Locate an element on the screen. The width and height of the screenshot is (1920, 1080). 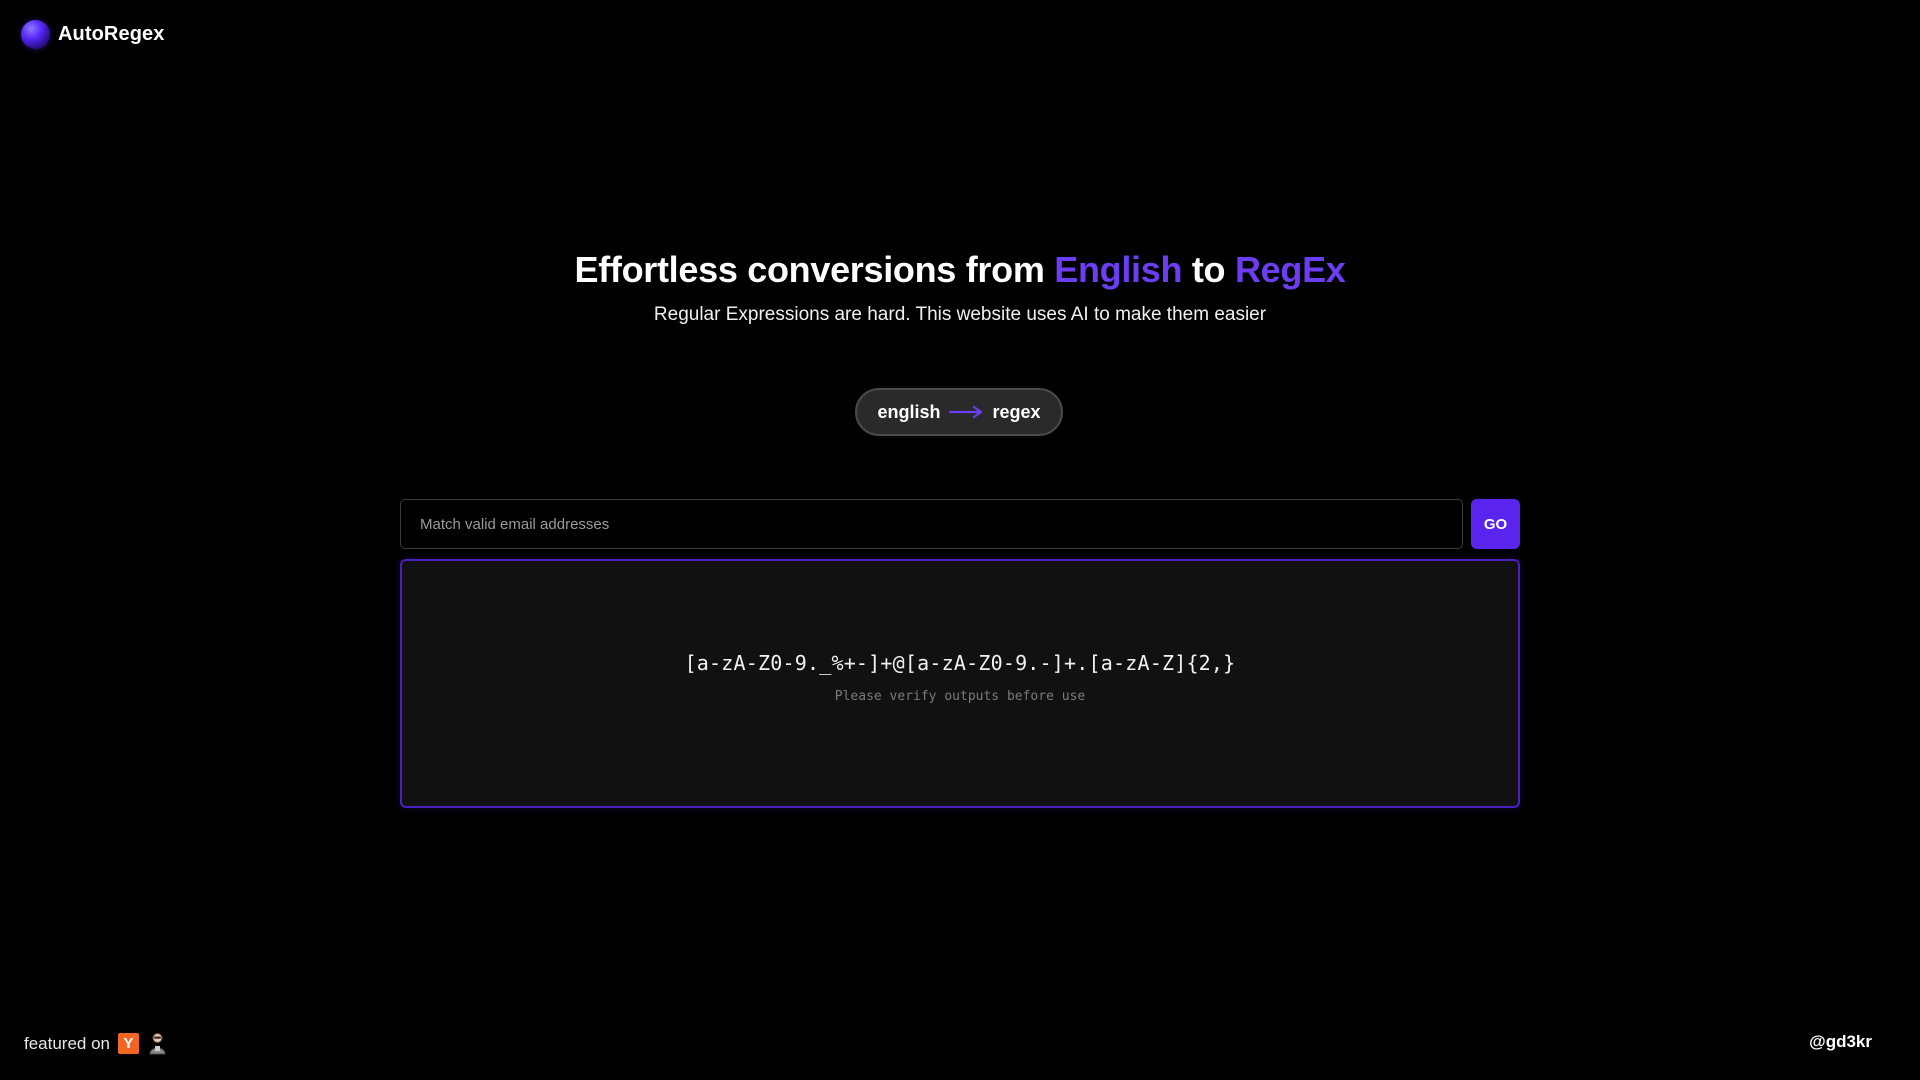
verify-note: Please verify outputs before use is located at coordinates (960, 696).